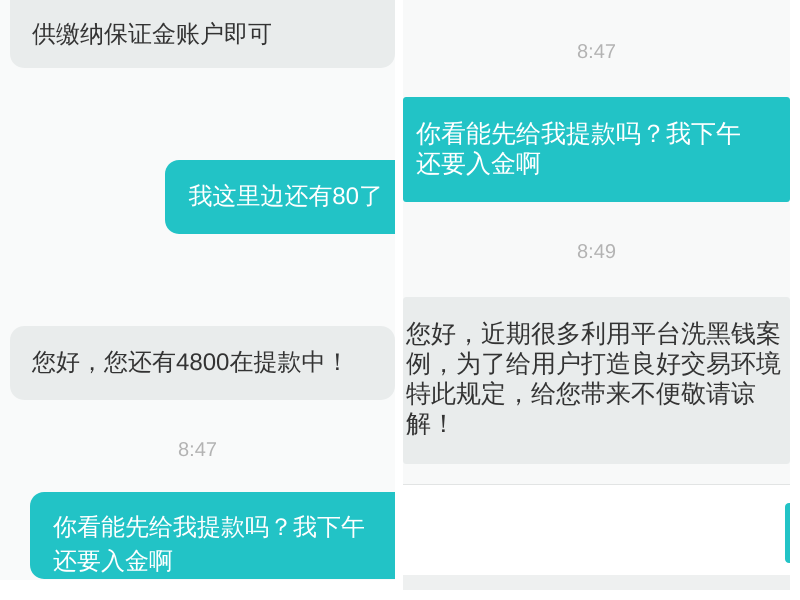 This screenshot has height=600, width=800. Describe the element at coordinates (191, 363) in the screenshot. I see `message-text: 您好，您还有4800在提款中！` at that location.